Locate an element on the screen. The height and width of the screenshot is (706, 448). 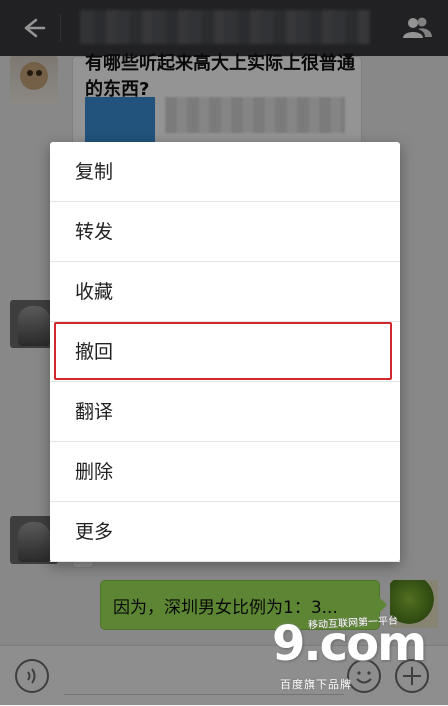
site-watermark: 9.com 移动互联网第一平台 百度旗下品牌 is located at coordinates (360, 657).